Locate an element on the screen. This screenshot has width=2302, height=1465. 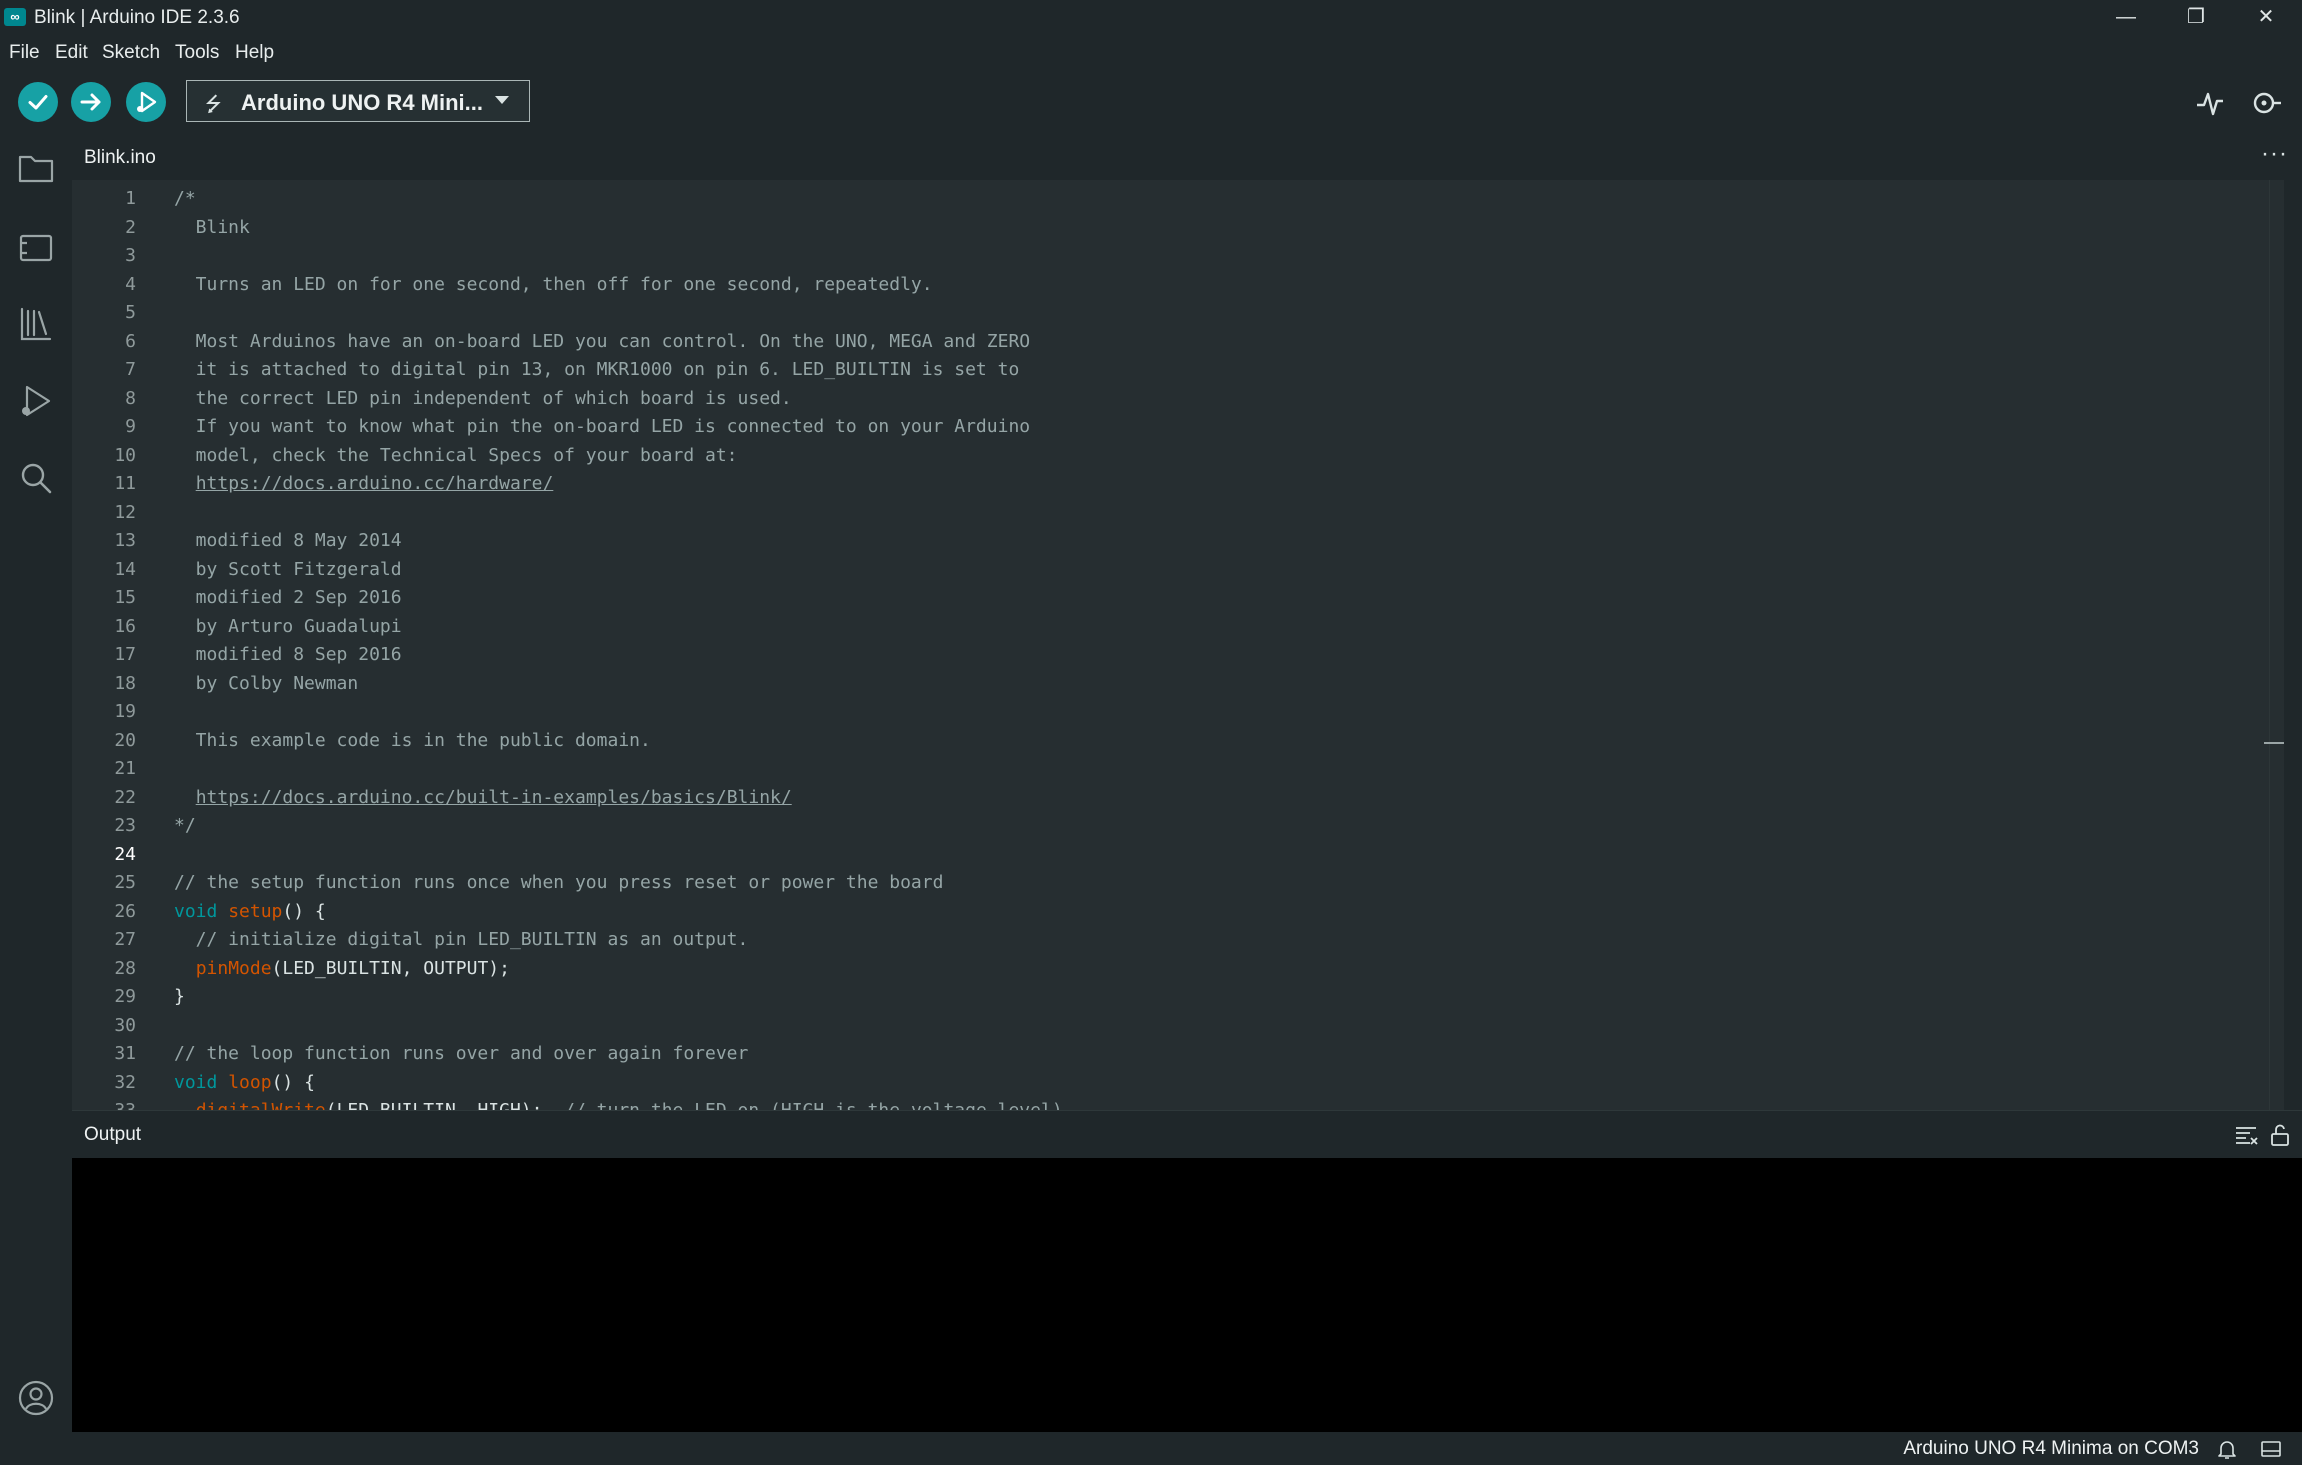
board-icon is located at coordinates (36, 248).